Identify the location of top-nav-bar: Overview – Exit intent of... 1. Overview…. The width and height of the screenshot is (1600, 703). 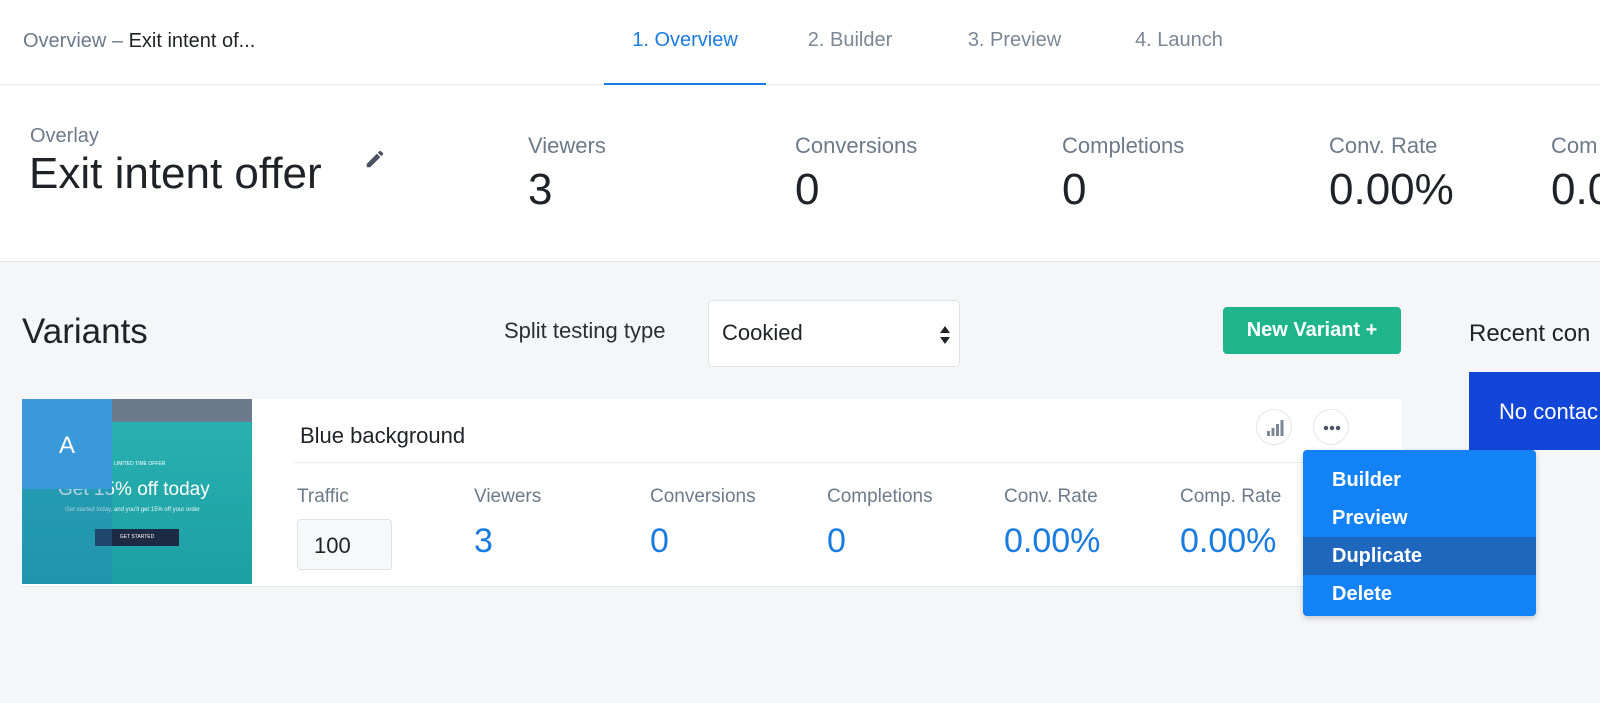
(800, 43).